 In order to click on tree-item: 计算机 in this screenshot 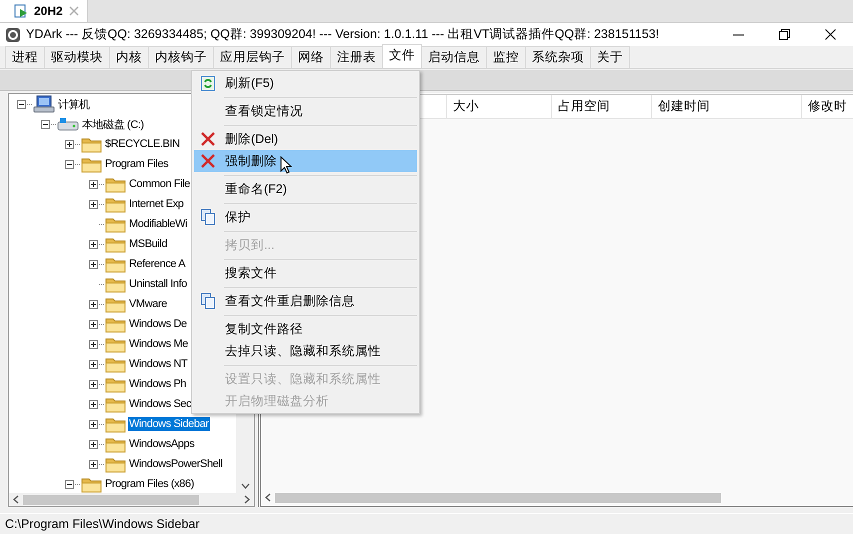, I will do `click(74, 104)`.